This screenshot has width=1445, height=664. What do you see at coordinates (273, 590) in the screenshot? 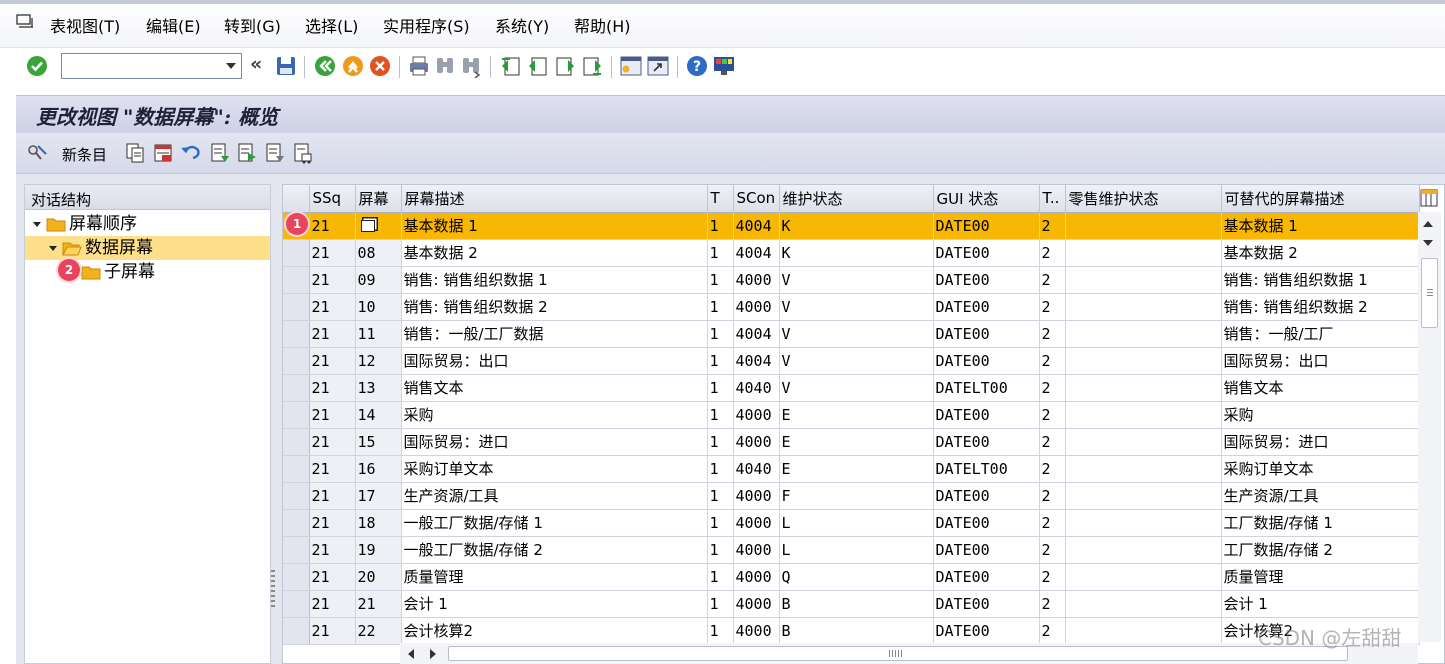
I see `panel-splitter` at bounding box center [273, 590].